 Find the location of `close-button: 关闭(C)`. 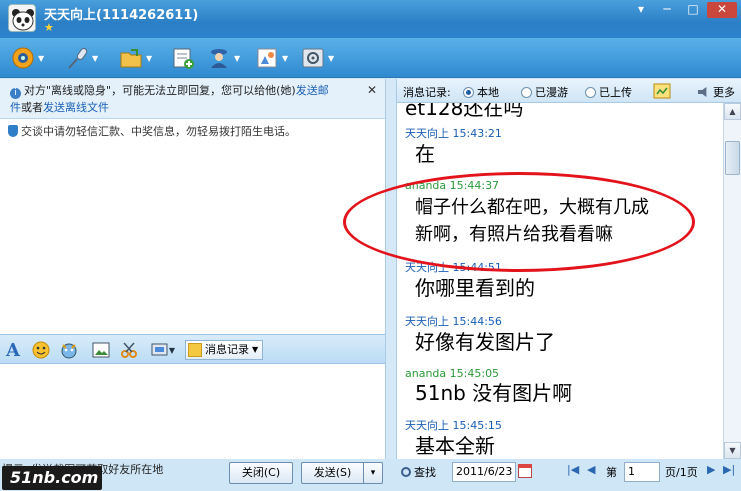

close-button: 关闭(C) is located at coordinates (261, 473).